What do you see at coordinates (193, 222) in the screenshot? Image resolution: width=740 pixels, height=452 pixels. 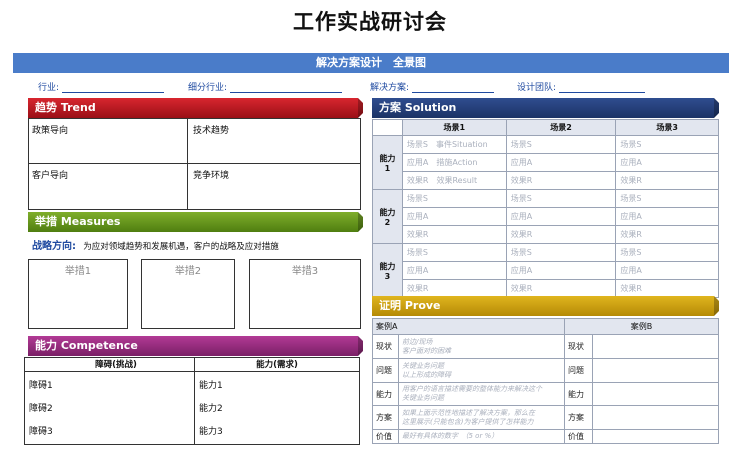 I see `measures-header: 举措 Measures` at bounding box center [193, 222].